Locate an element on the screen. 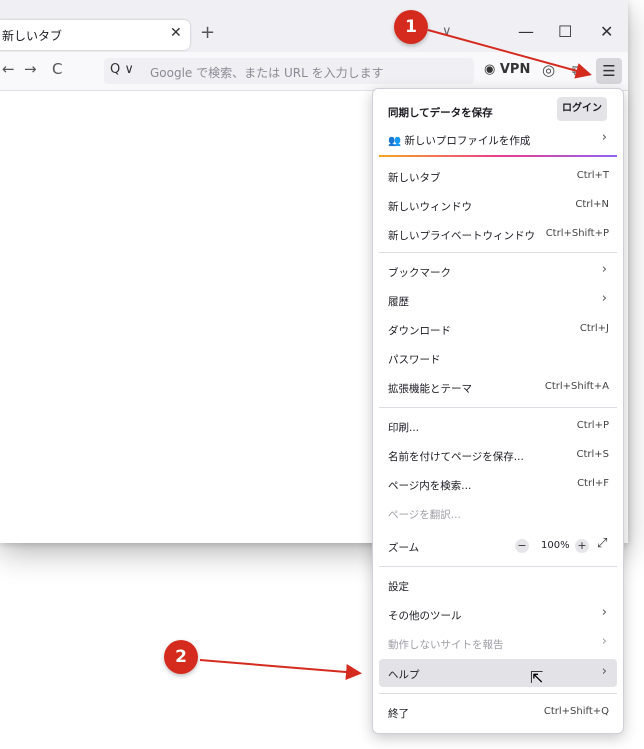 Image resolution: width=644 pixels, height=749 pixels. annotation-badge-1: 1 is located at coordinates (411, 27).